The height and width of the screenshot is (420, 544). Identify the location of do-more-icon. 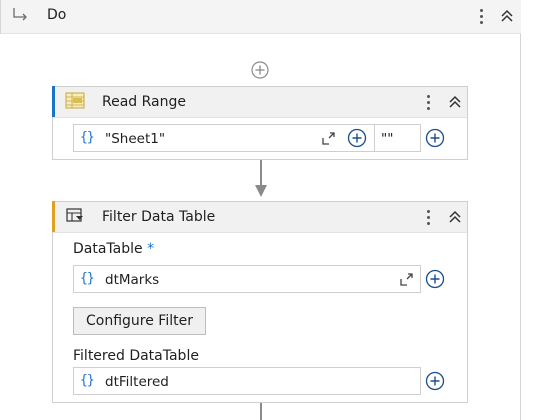
(481, 16).